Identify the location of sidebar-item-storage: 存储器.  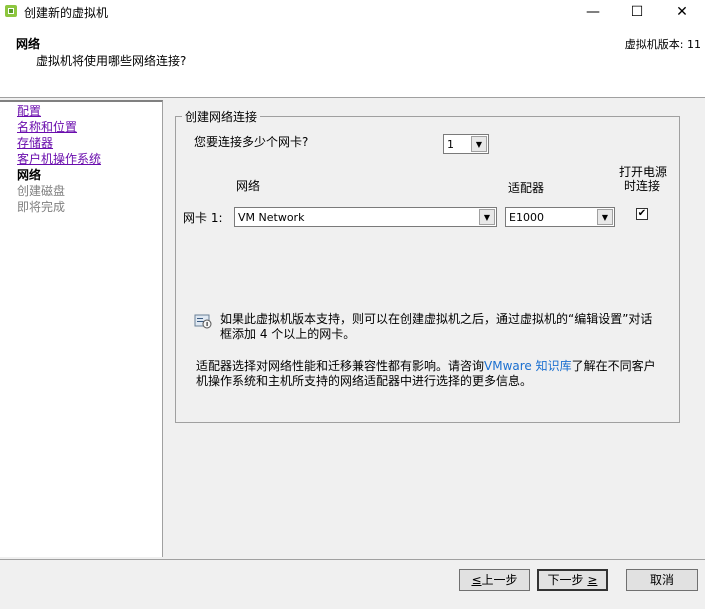
(35, 143).